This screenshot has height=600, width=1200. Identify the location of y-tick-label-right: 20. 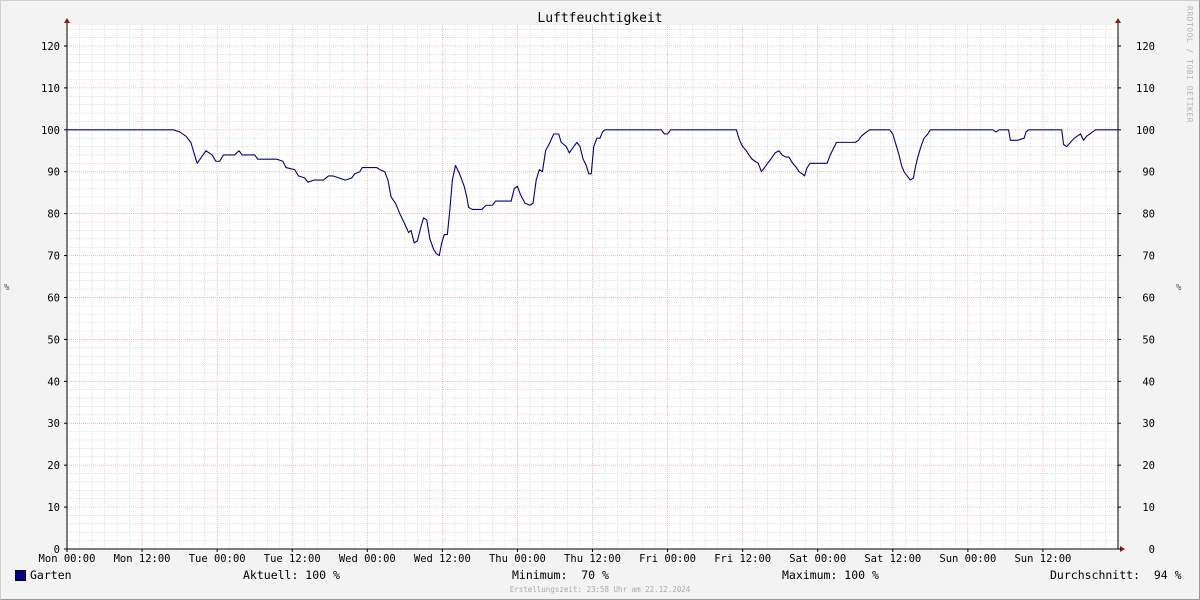
(1148, 466).